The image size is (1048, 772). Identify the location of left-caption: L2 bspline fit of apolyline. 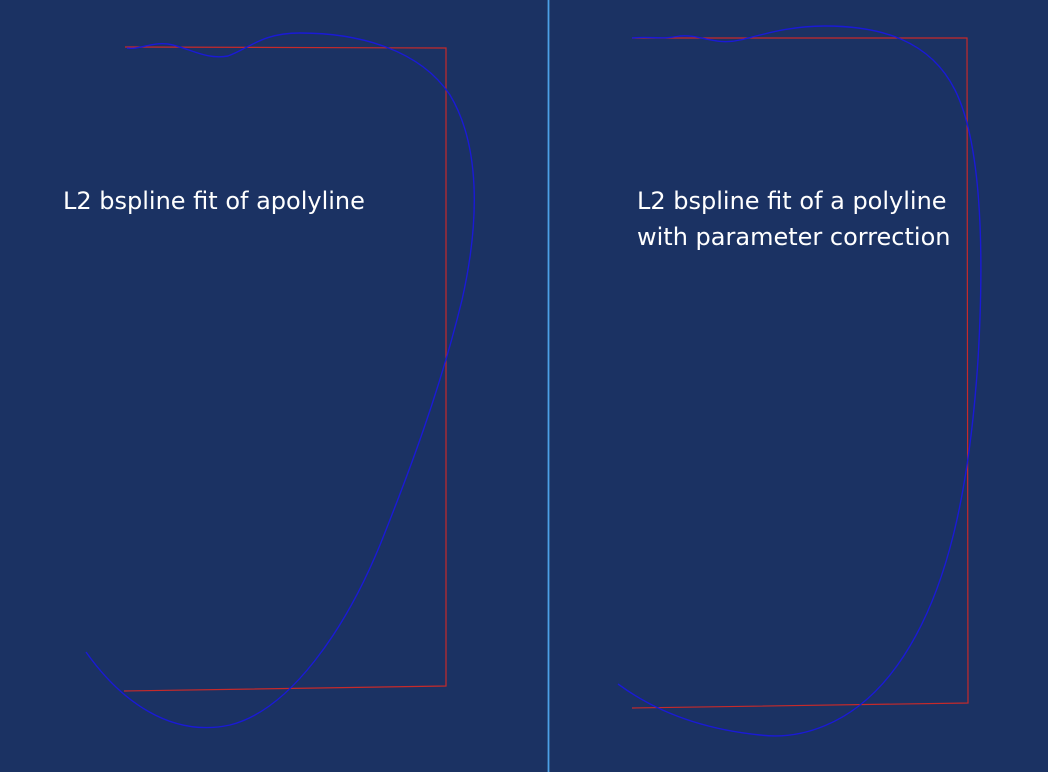
(214, 201).